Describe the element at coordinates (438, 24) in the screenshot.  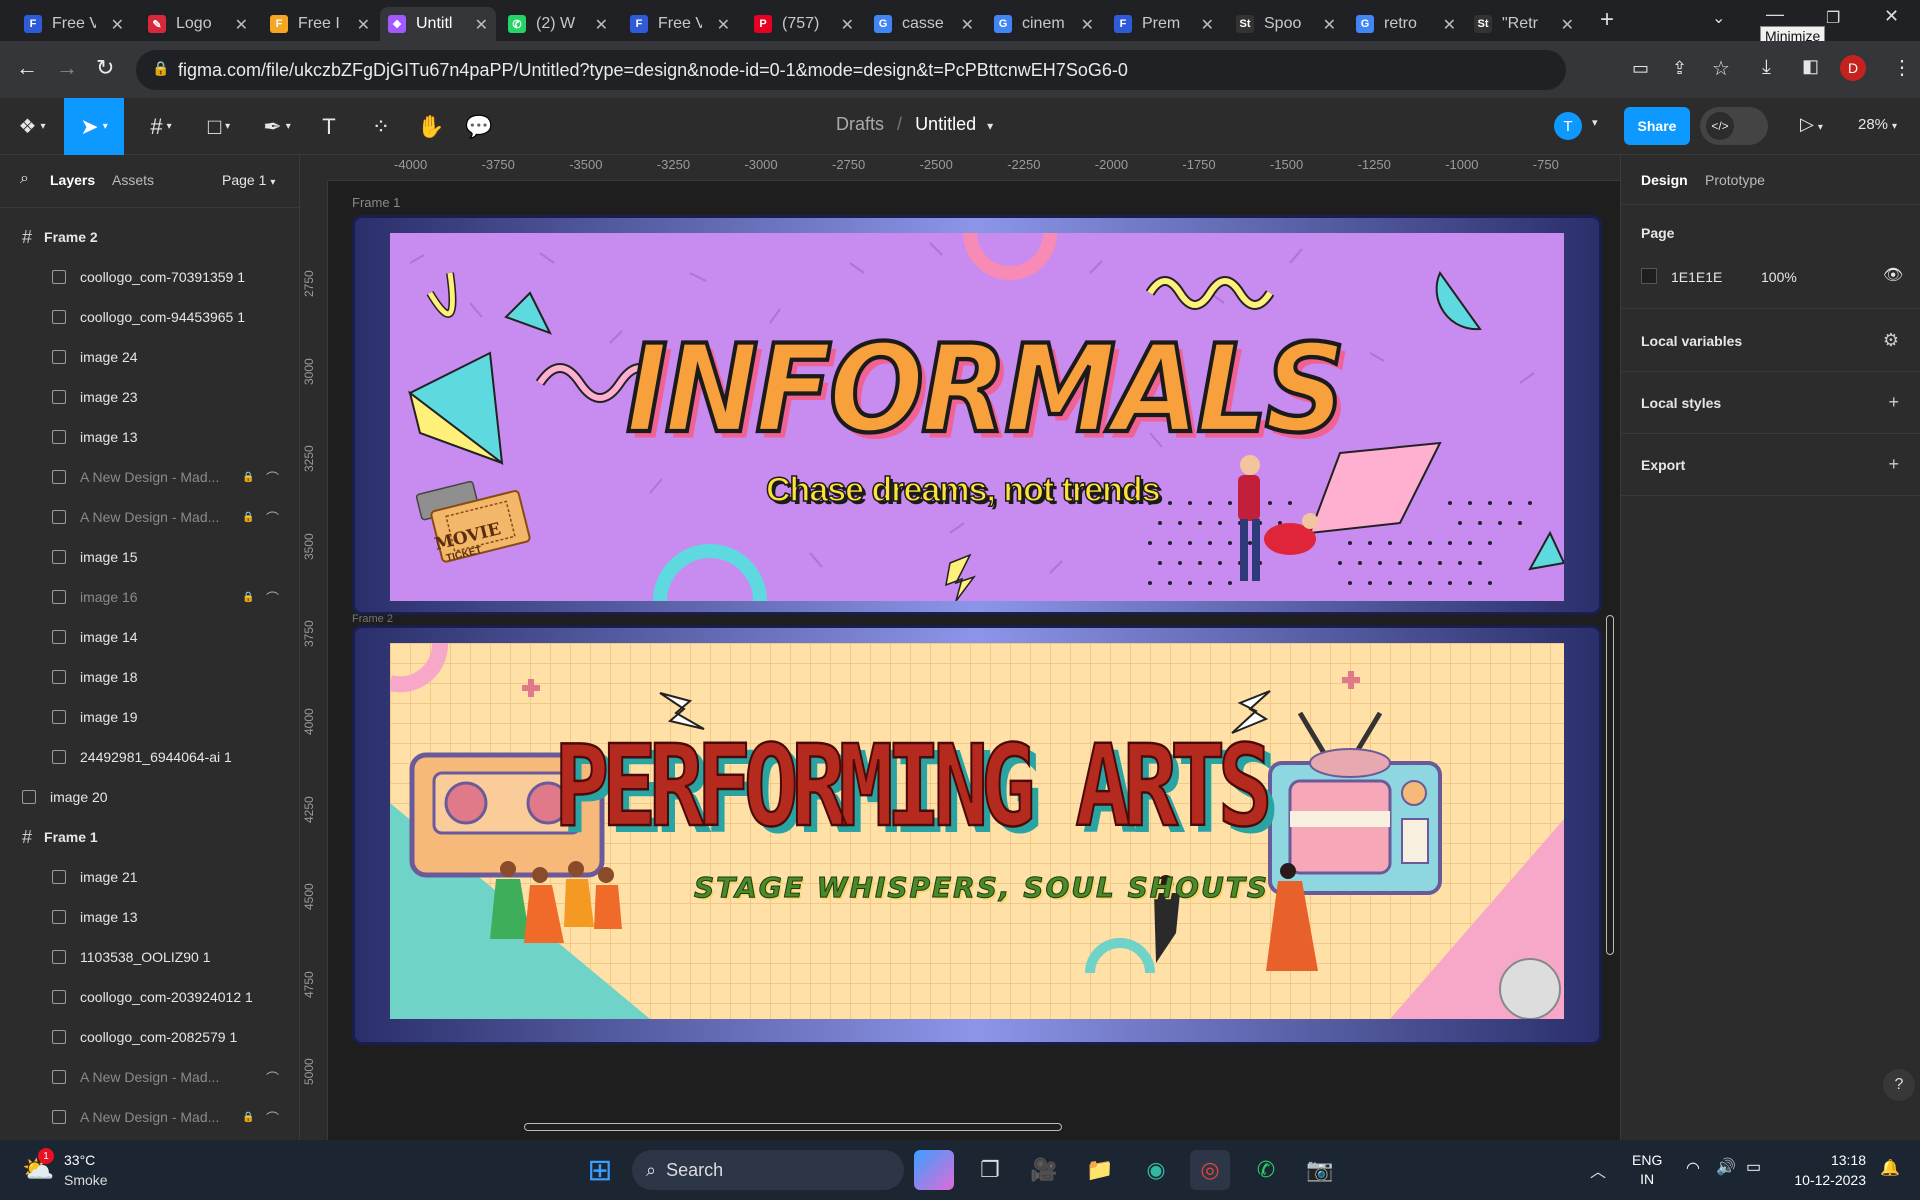
I see `browser-tab: ❖ Untitl ✕` at that location.